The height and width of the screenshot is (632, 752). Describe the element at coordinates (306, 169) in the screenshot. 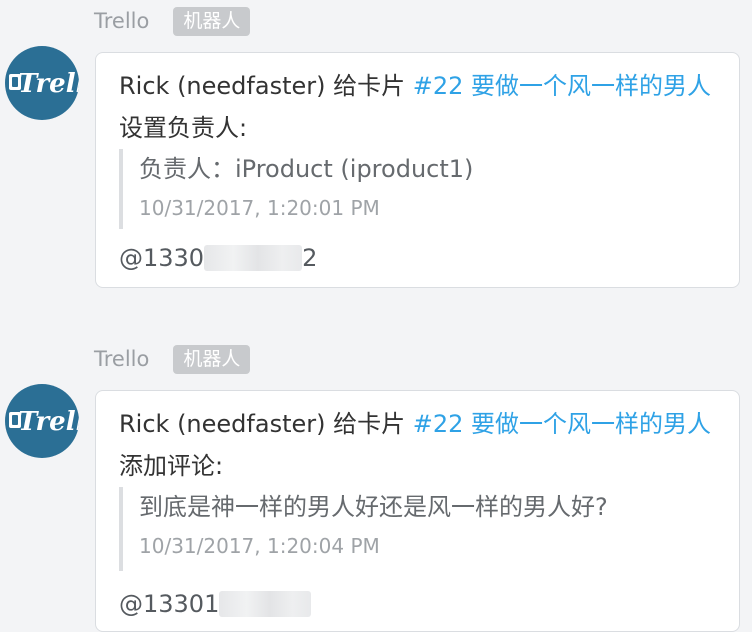

I see `quote-text: 负责人：iProduct (iproduct1)` at that location.